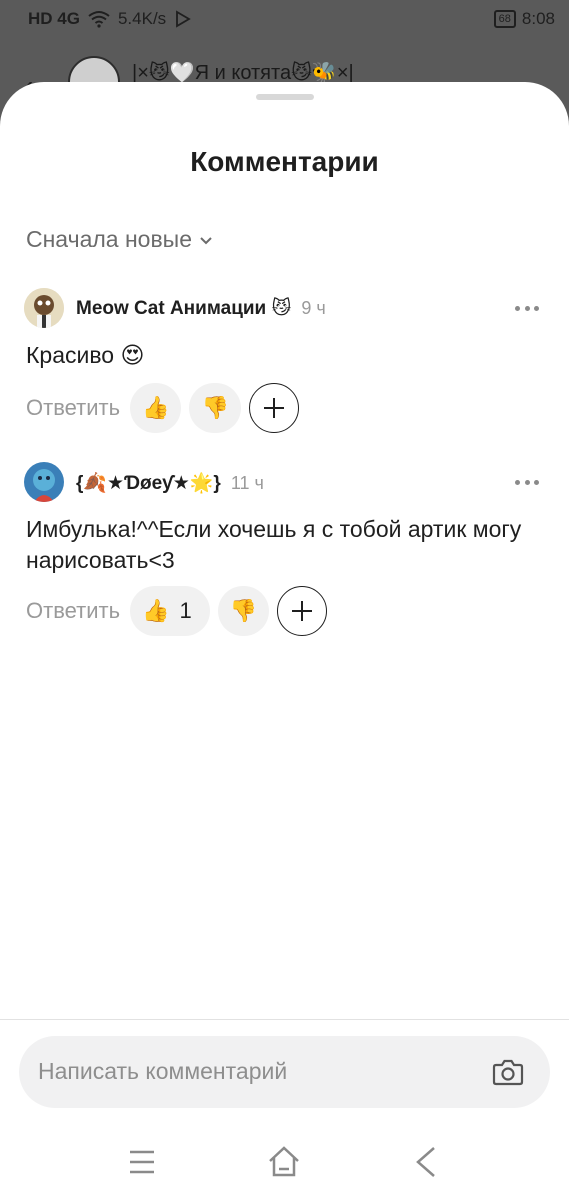 Image resolution: width=569 pixels, height=1200 pixels. I want to click on like-button: 👍 1, so click(170, 611).